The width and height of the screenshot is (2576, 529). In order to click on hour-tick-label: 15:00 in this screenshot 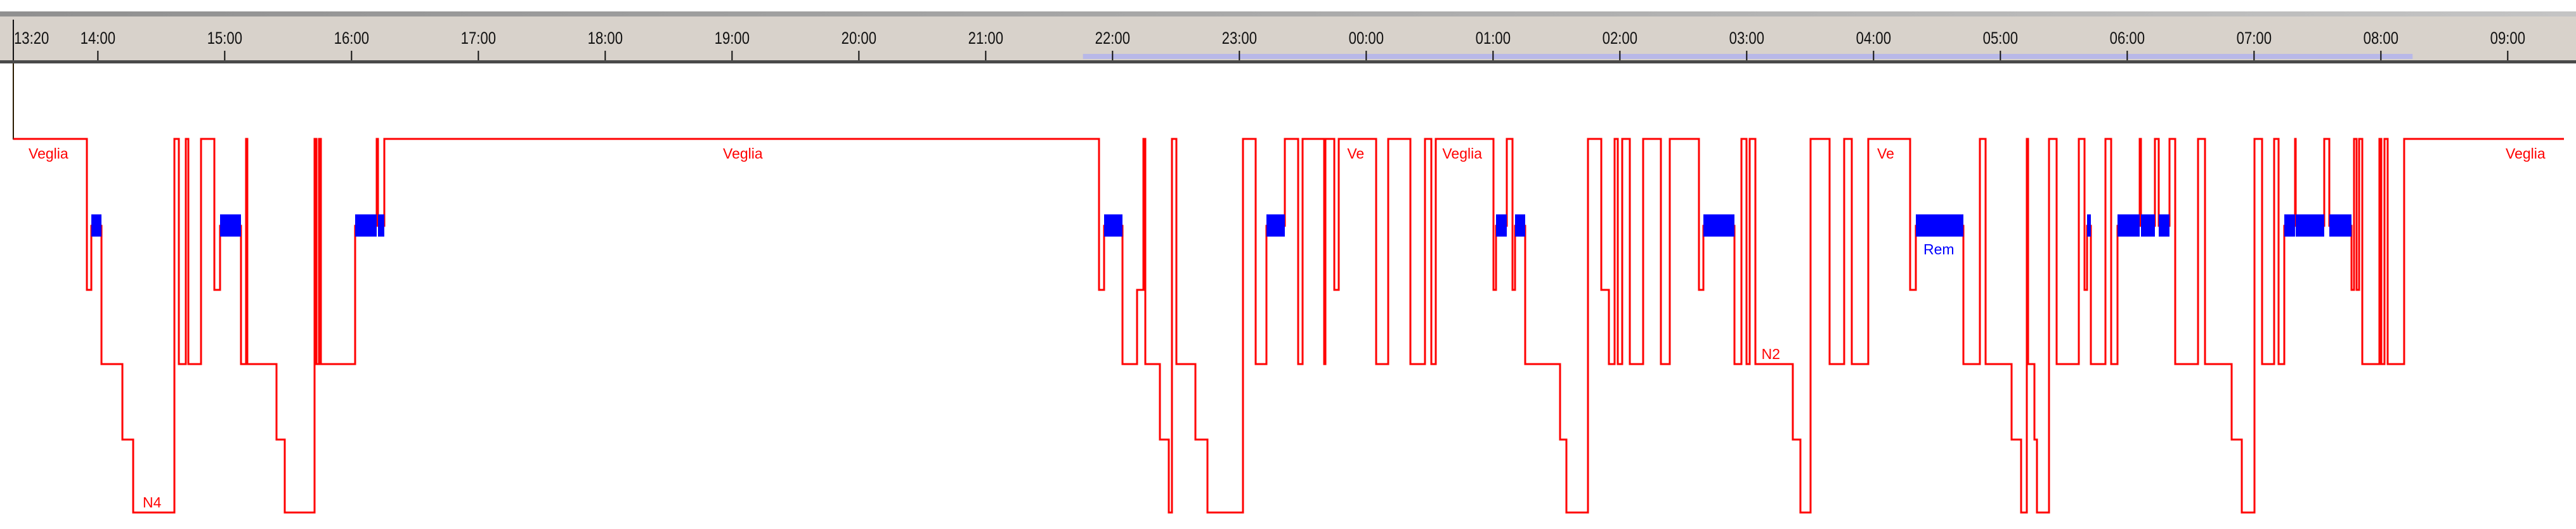, I will do `click(224, 38)`.